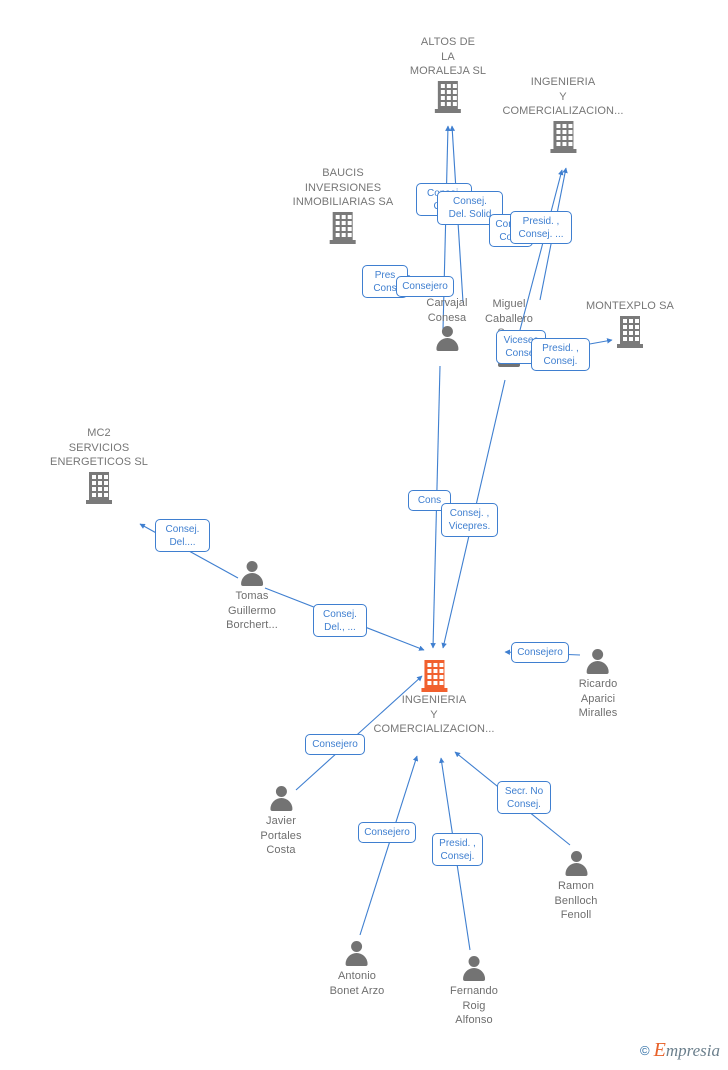 The image size is (728, 1070). I want to click on watermark: © Empresia, so click(680, 1050).